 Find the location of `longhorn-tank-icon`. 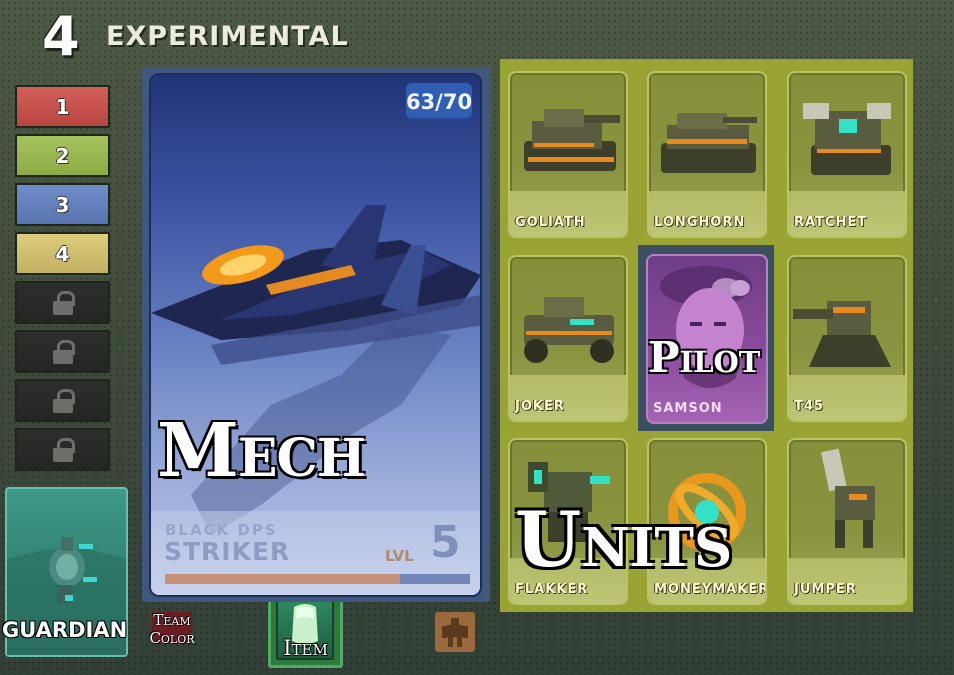

longhorn-tank-icon is located at coordinates (709, 143).